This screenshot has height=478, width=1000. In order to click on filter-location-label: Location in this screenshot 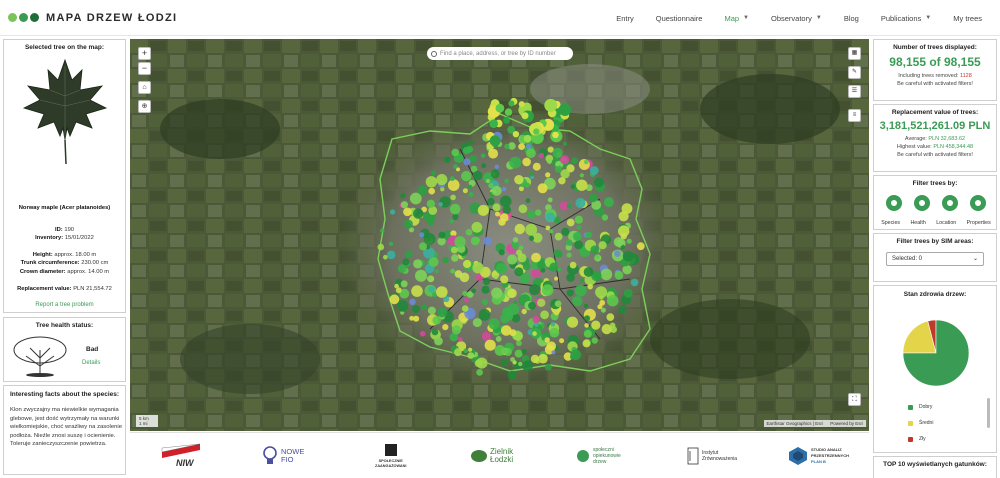, I will do `click(946, 223)`.